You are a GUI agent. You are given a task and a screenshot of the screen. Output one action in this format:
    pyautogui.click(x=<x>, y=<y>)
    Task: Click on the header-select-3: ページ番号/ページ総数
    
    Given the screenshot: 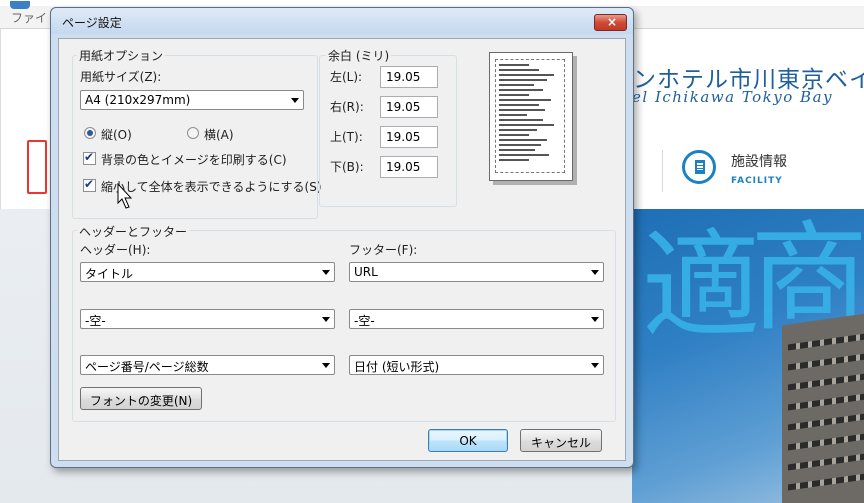 What is the action you would take?
    pyautogui.click(x=207, y=365)
    